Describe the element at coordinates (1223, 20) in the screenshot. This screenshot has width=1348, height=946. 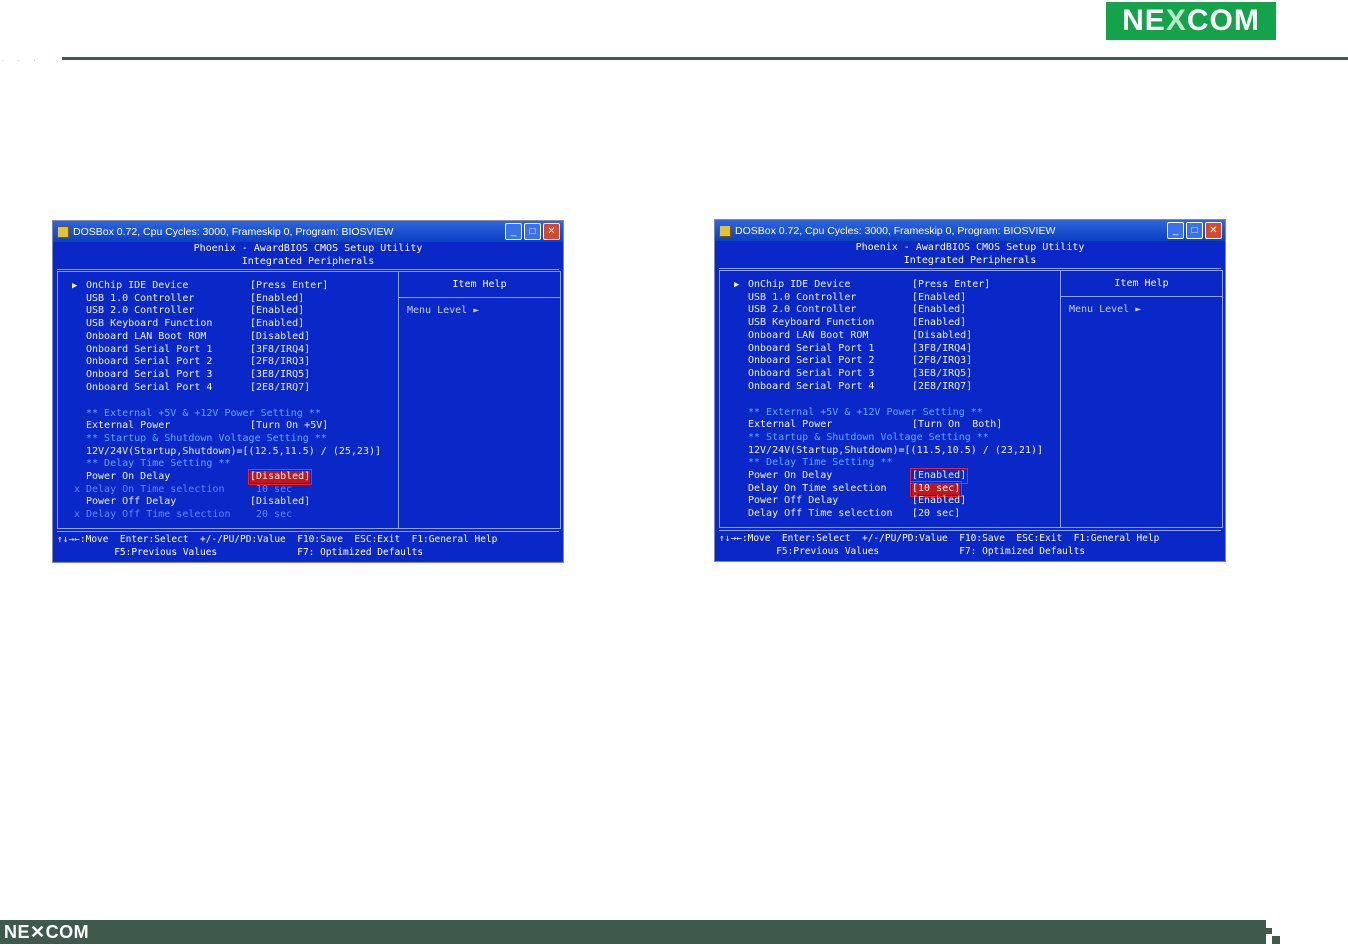
I see `logo-text-post: COM` at that location.